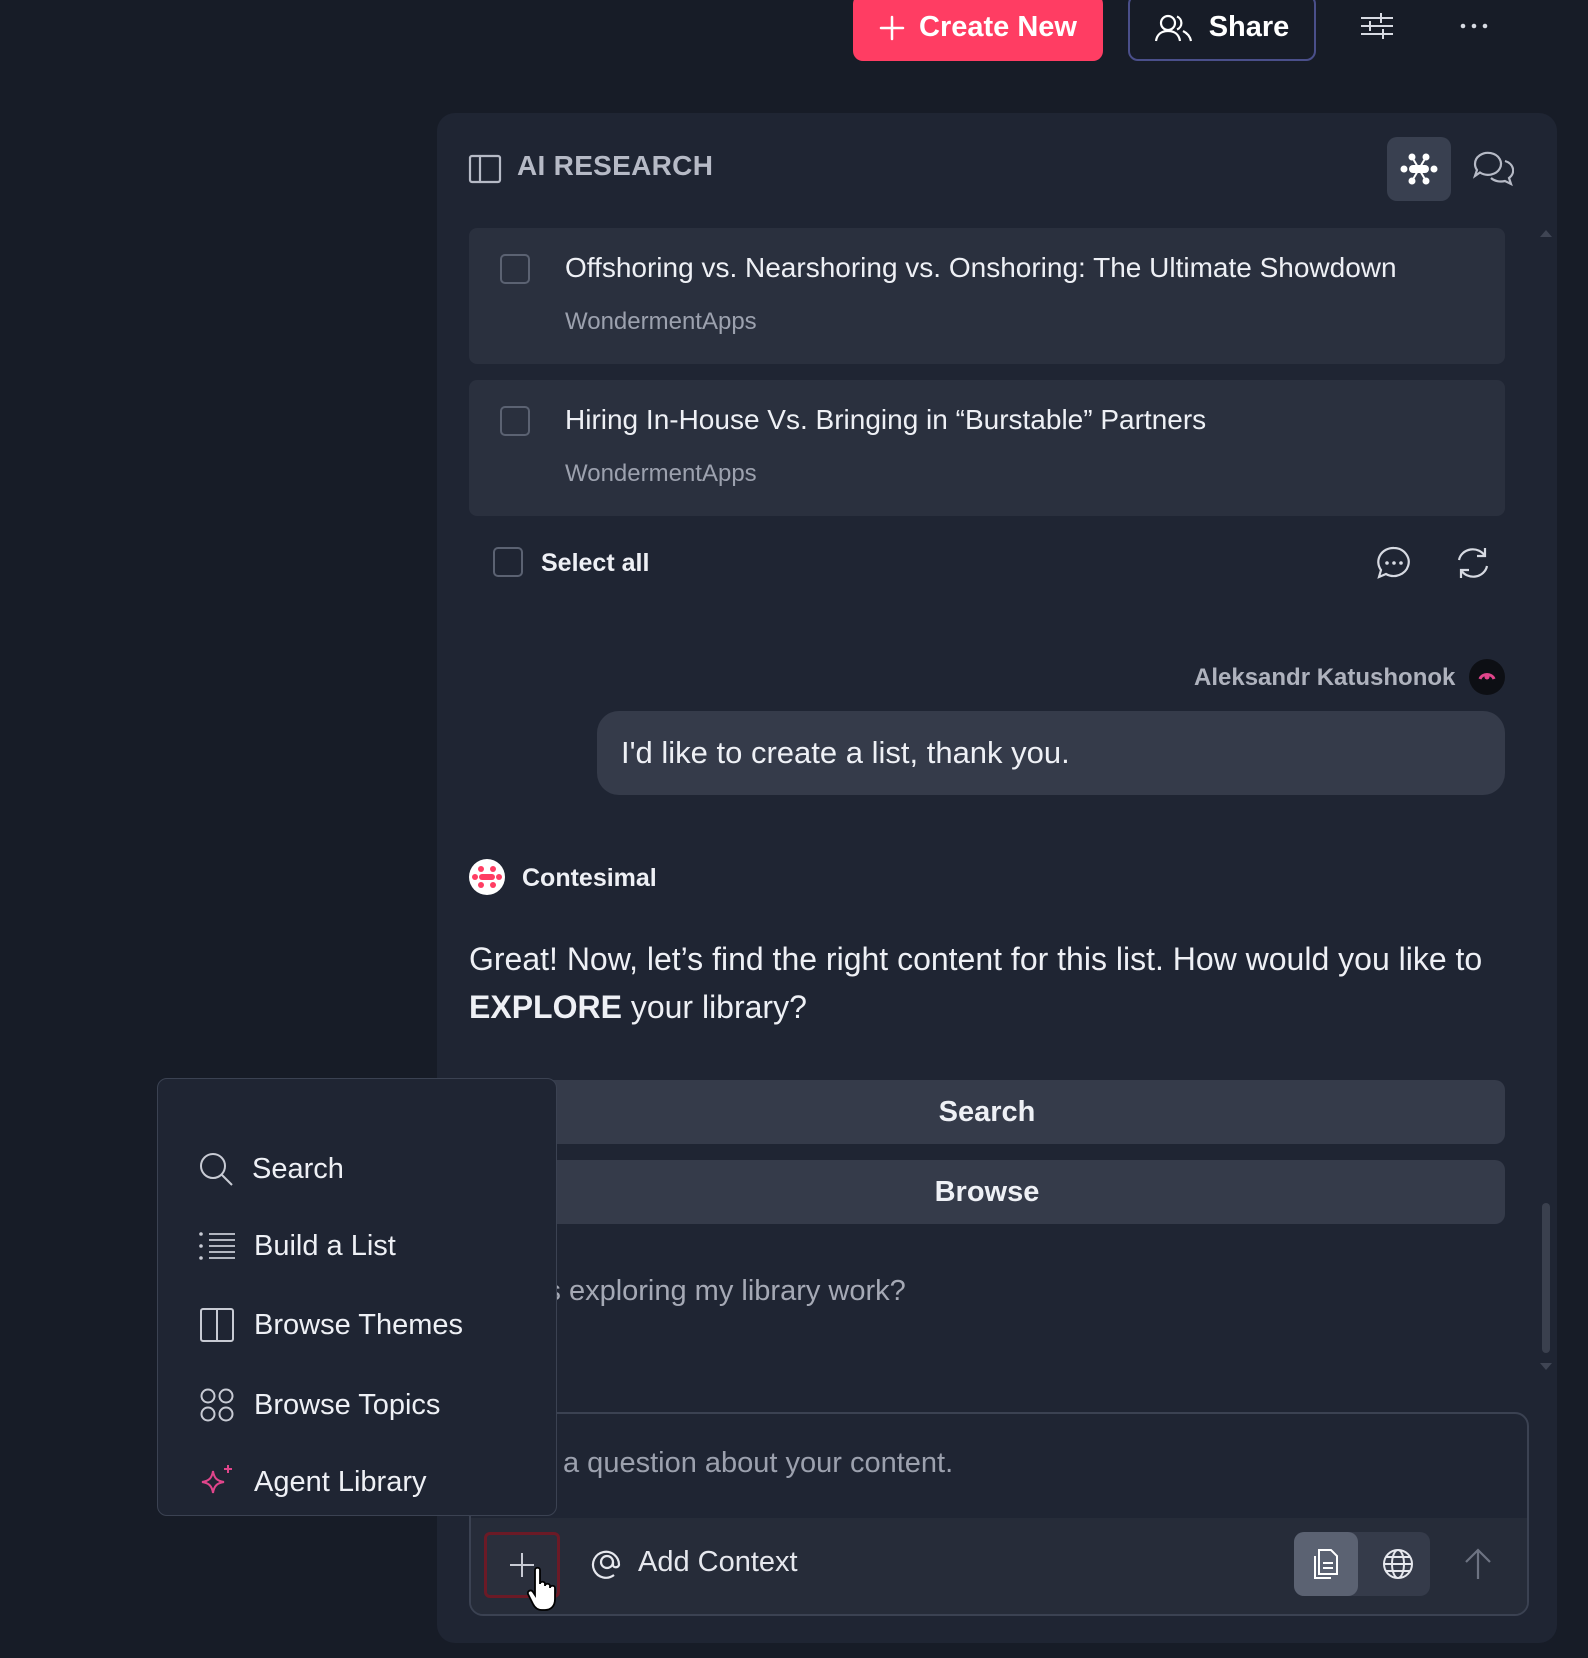 This screenshot has height=1658, width=1588. I want to click on refresh-icon, so click(1473, 563).